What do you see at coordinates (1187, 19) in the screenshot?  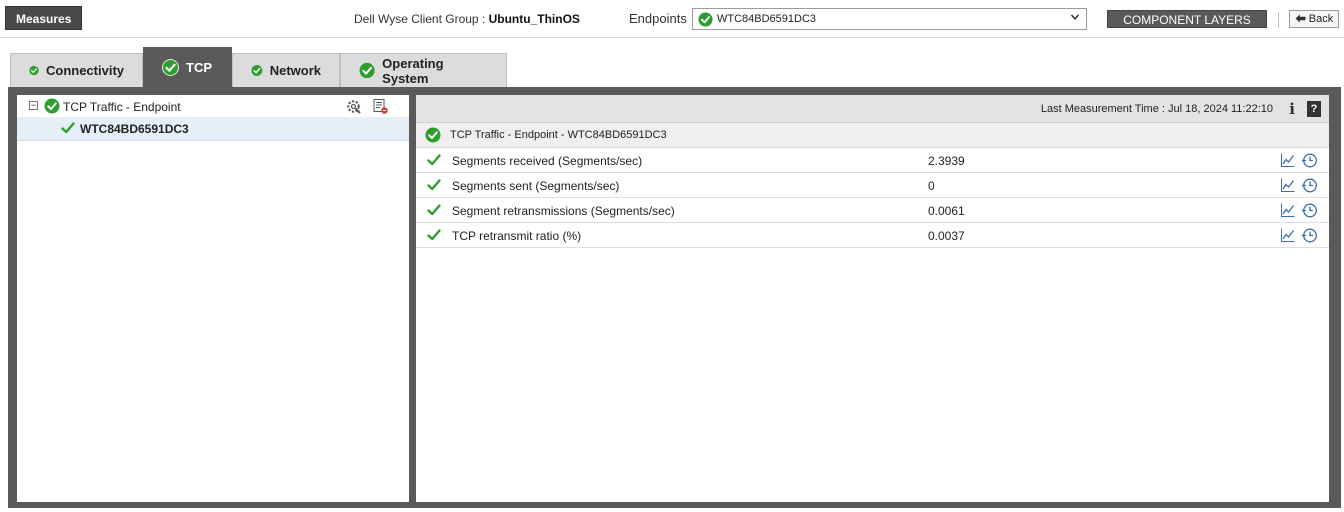 I see `component-layers-button: COMPONENT LAYERS` at bounding box center [1187, 19].